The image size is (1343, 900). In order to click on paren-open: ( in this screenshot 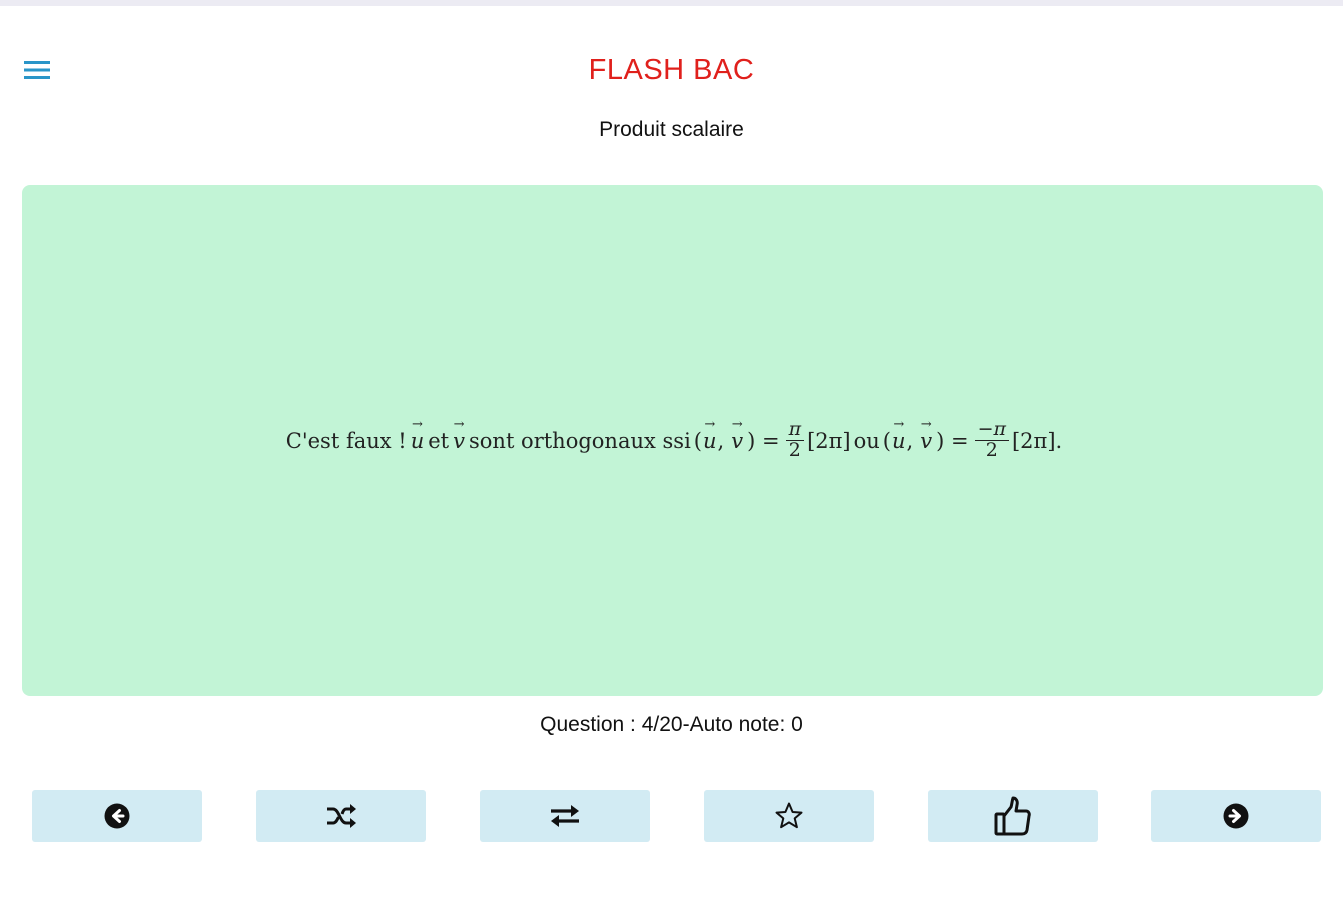, I will do `click(697, 440)`.